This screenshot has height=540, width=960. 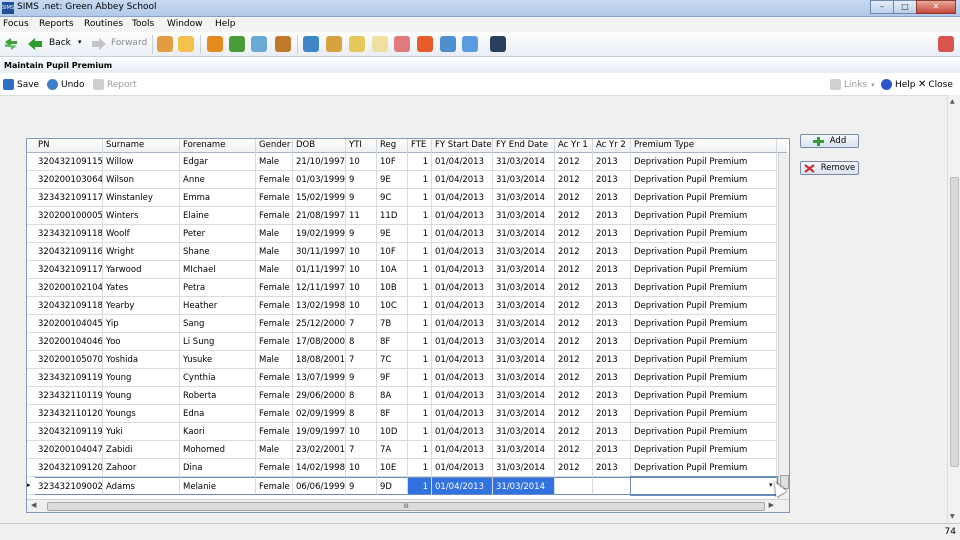 I want to click on cell-forename: Melanie, so click(x=218, y=486).